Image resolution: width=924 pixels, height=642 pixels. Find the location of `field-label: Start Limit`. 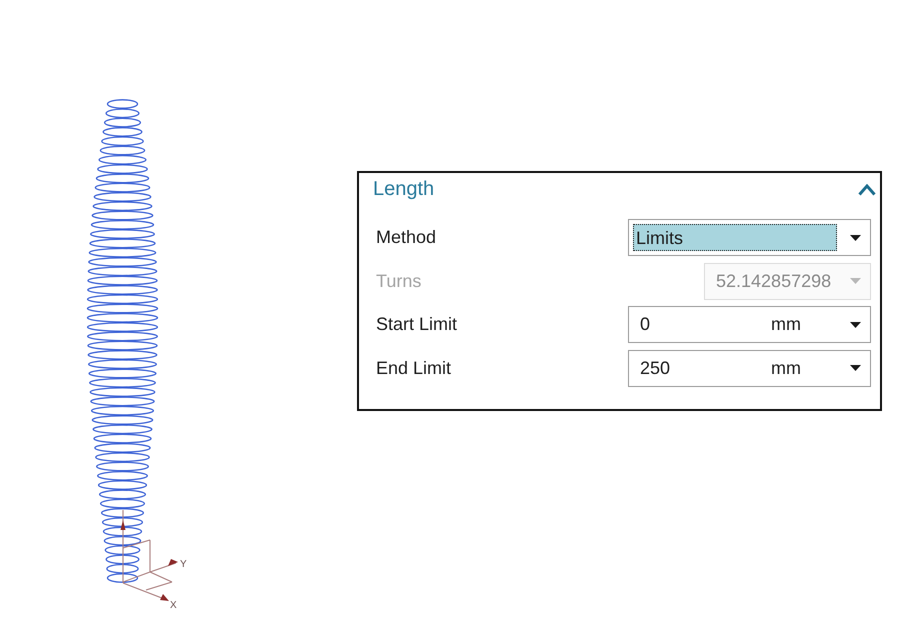

field-label: Start Limit is located at coordinates (417, 324).